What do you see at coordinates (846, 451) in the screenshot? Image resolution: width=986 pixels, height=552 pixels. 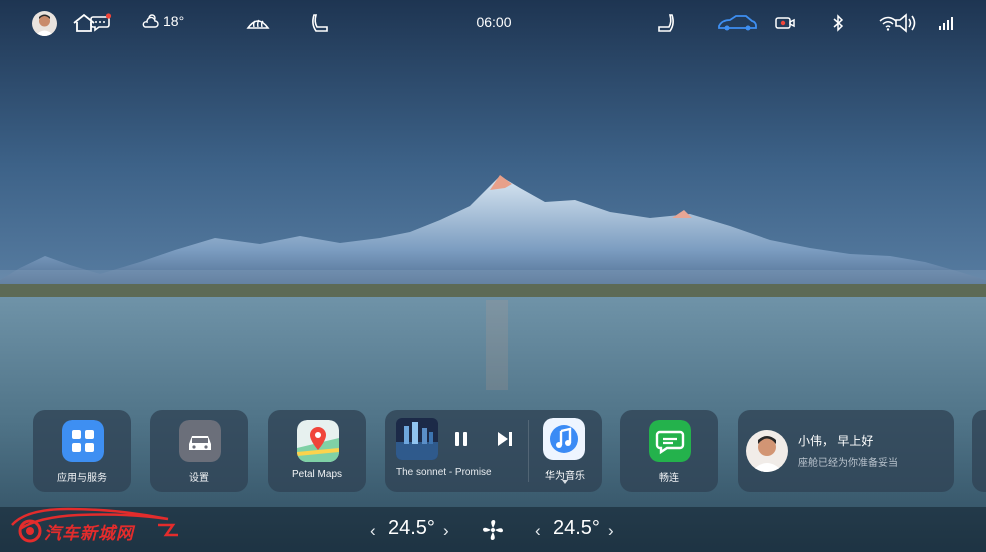 I see `greeting-card: 小伟， 早上好 座舱已经为你准备妥当` at bounding box center [846, 451].